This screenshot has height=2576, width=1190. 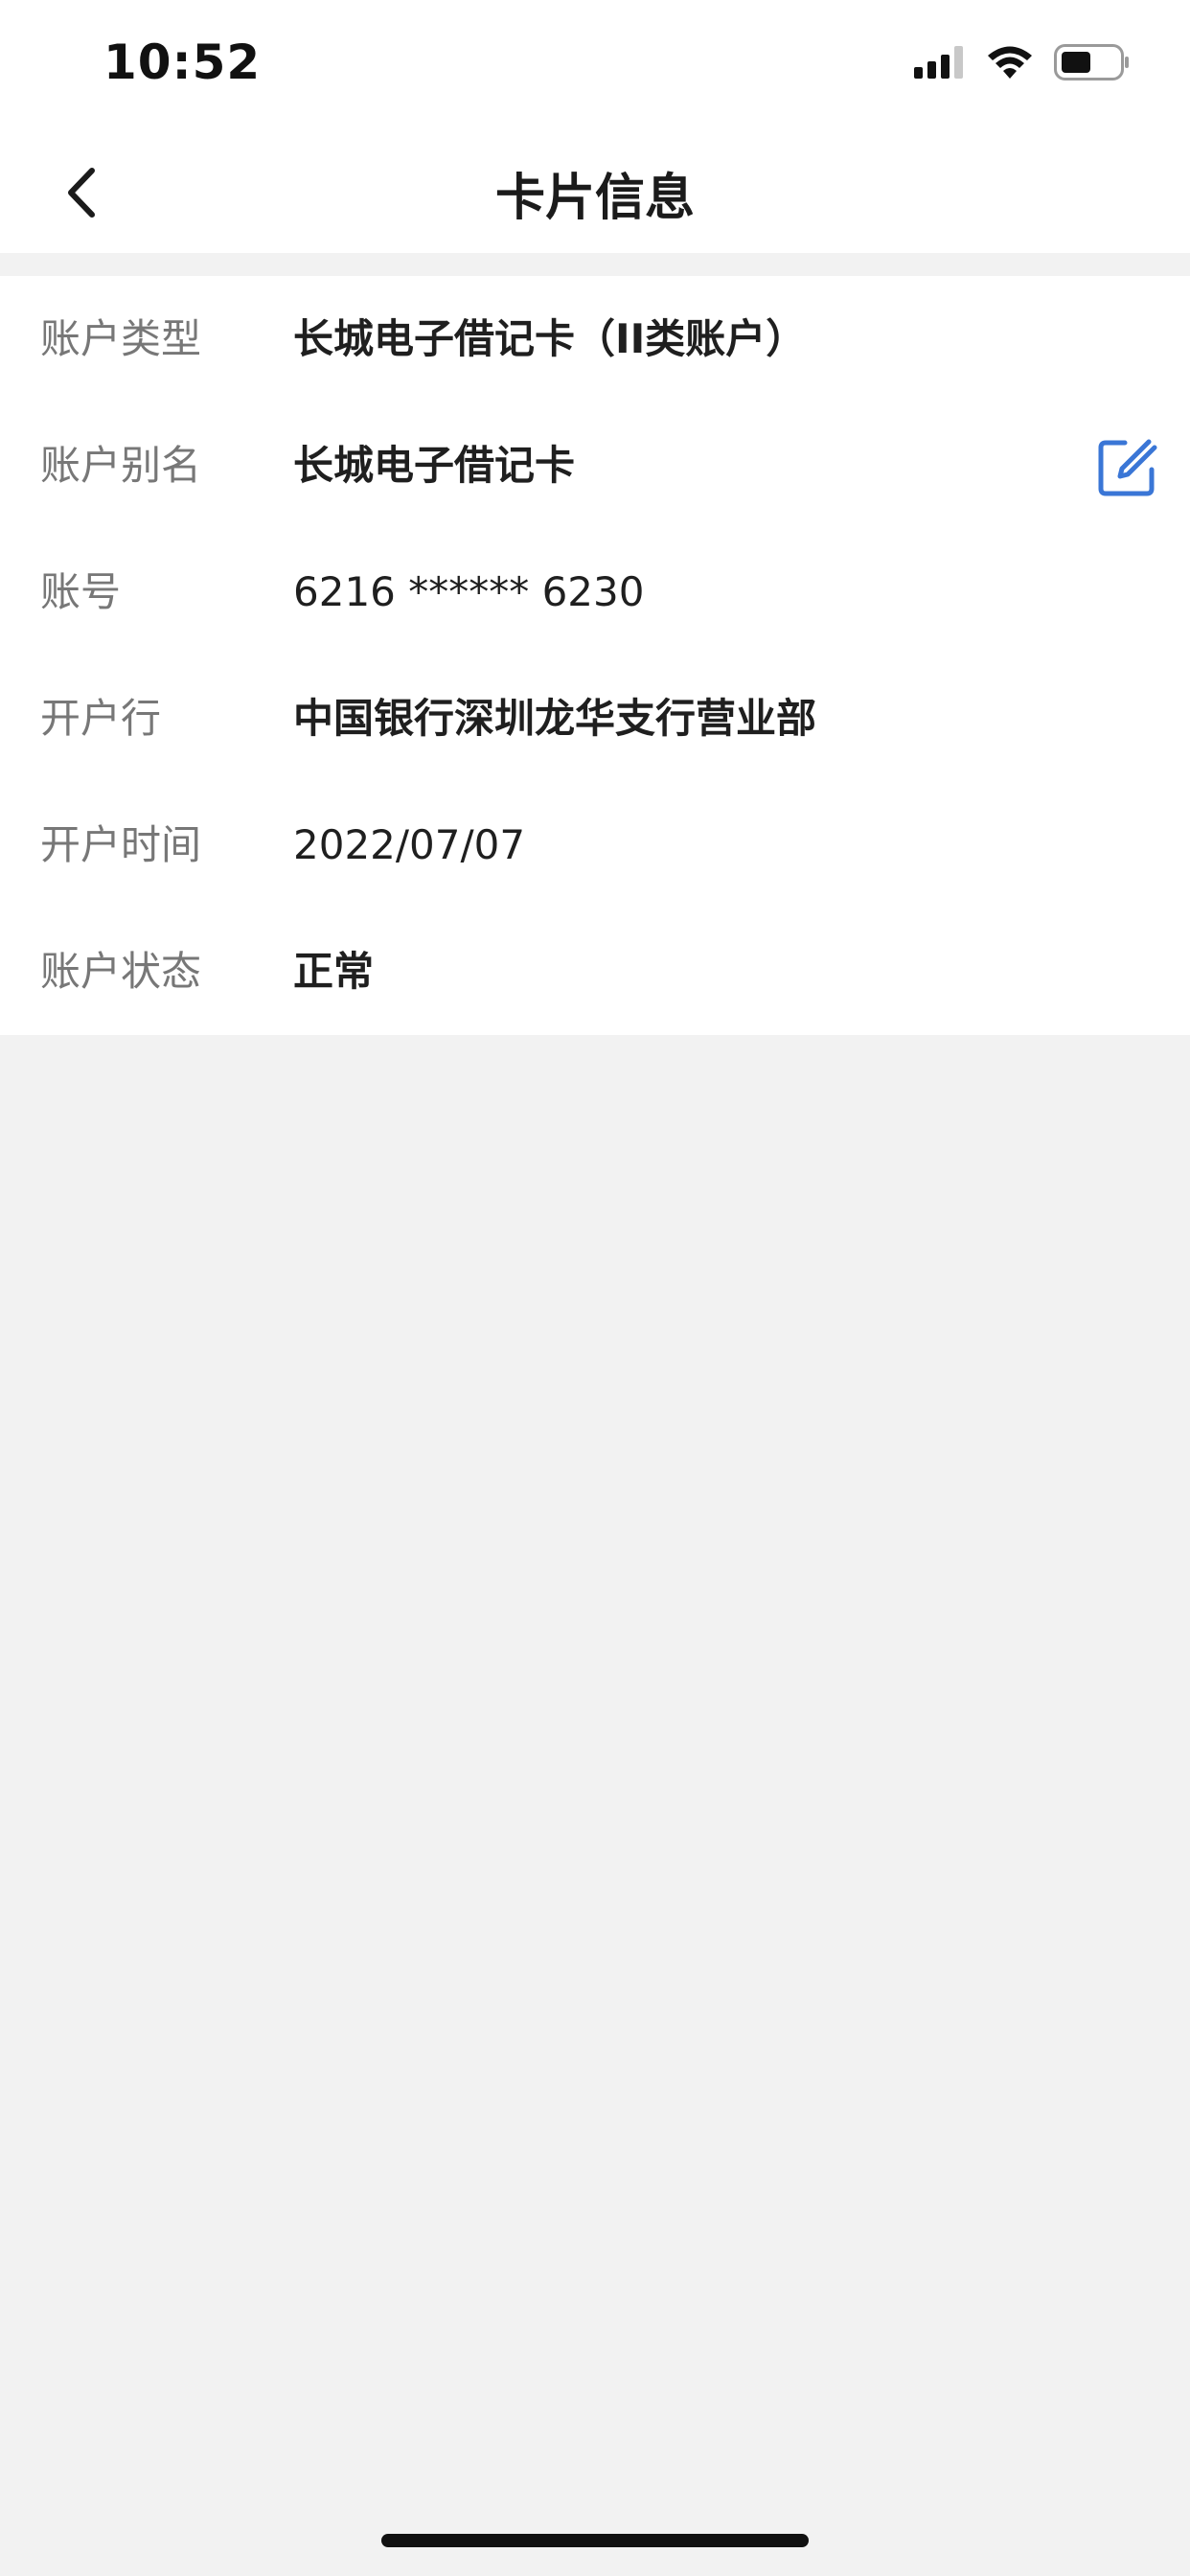 I want to click on account-type-row: 账户类型 长城电子借记卡（II类账户）, so click(x=595, y=339).